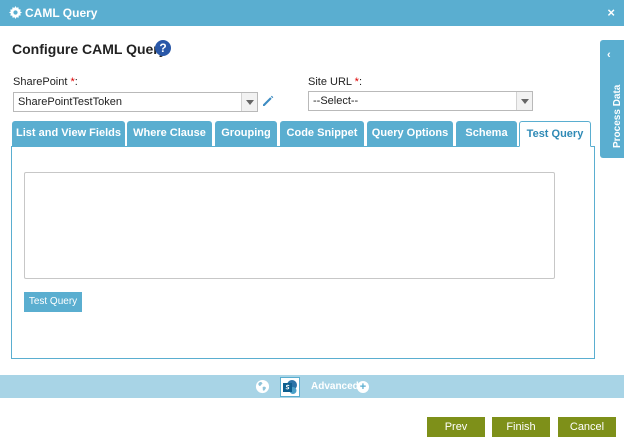  I want to click on tab-test-query: Test Query, so click(555, 134).